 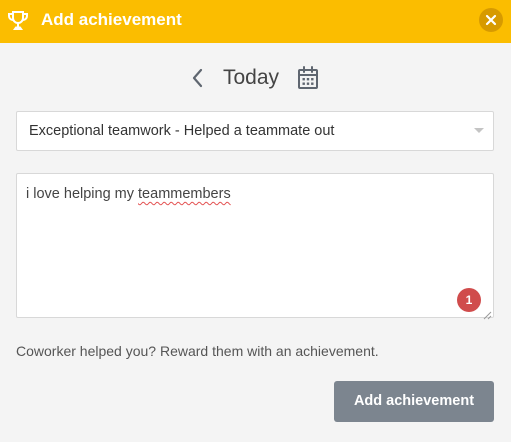 What do you see at coordinates (469, 300) in the screenshot?
I see `spelling-error-badge: 1` at bounding box center [469, 300].